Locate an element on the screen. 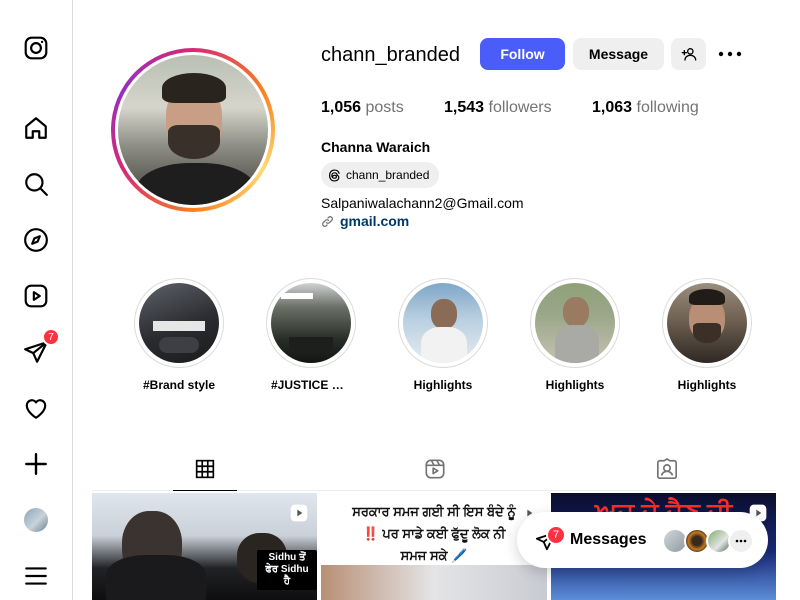 The image size is (800, 600). left-nav-rail: 7 is located at coordinates (36, 300).